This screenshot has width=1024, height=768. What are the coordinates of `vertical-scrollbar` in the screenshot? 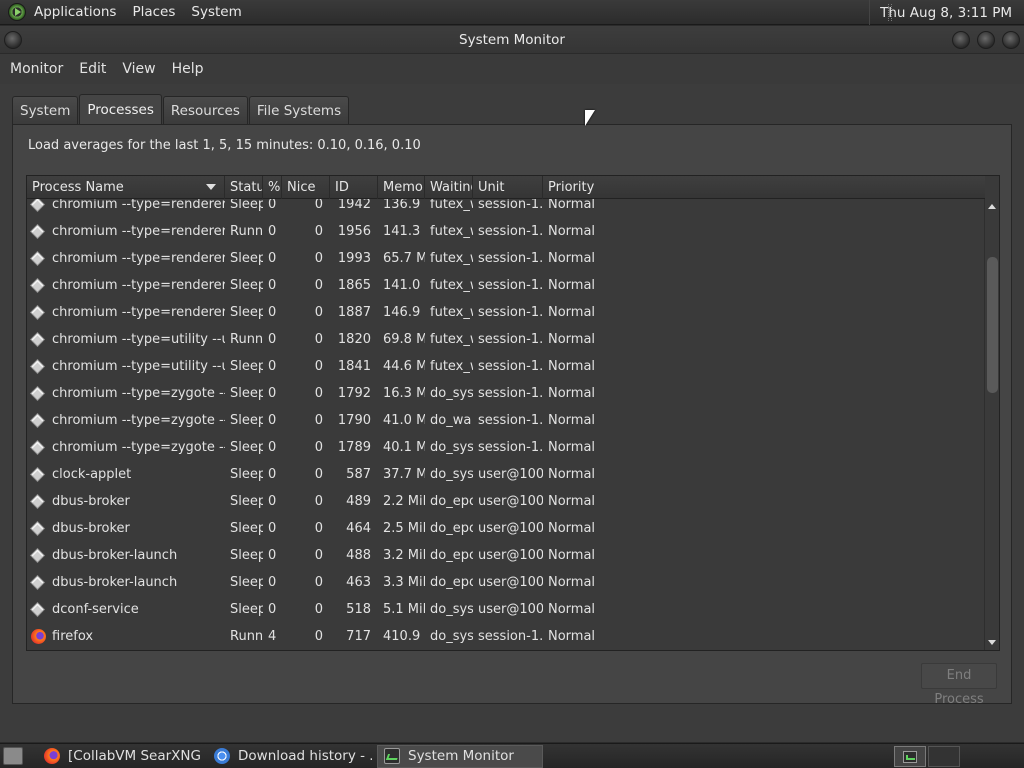 It's located at (991, 424).